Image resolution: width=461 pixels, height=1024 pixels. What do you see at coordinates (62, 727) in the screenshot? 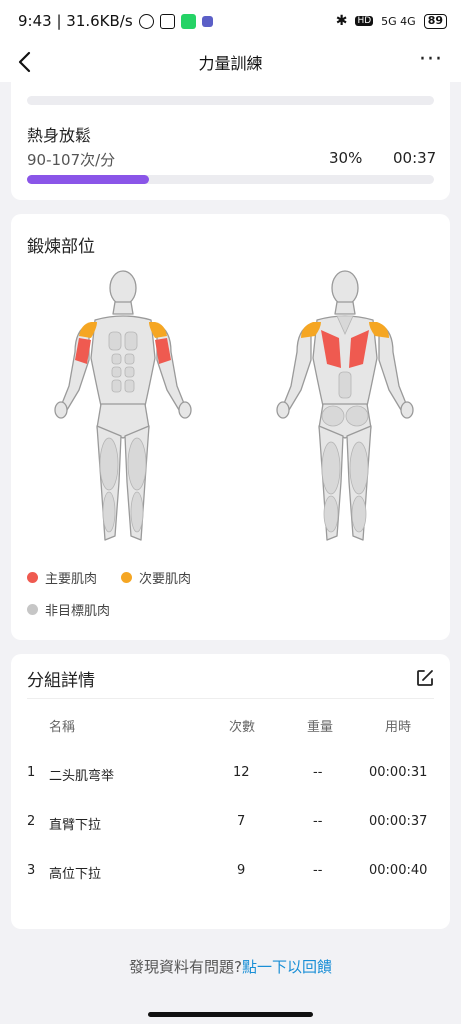
I see `column-header-name: 名稱` at bounding box center [62, 727].